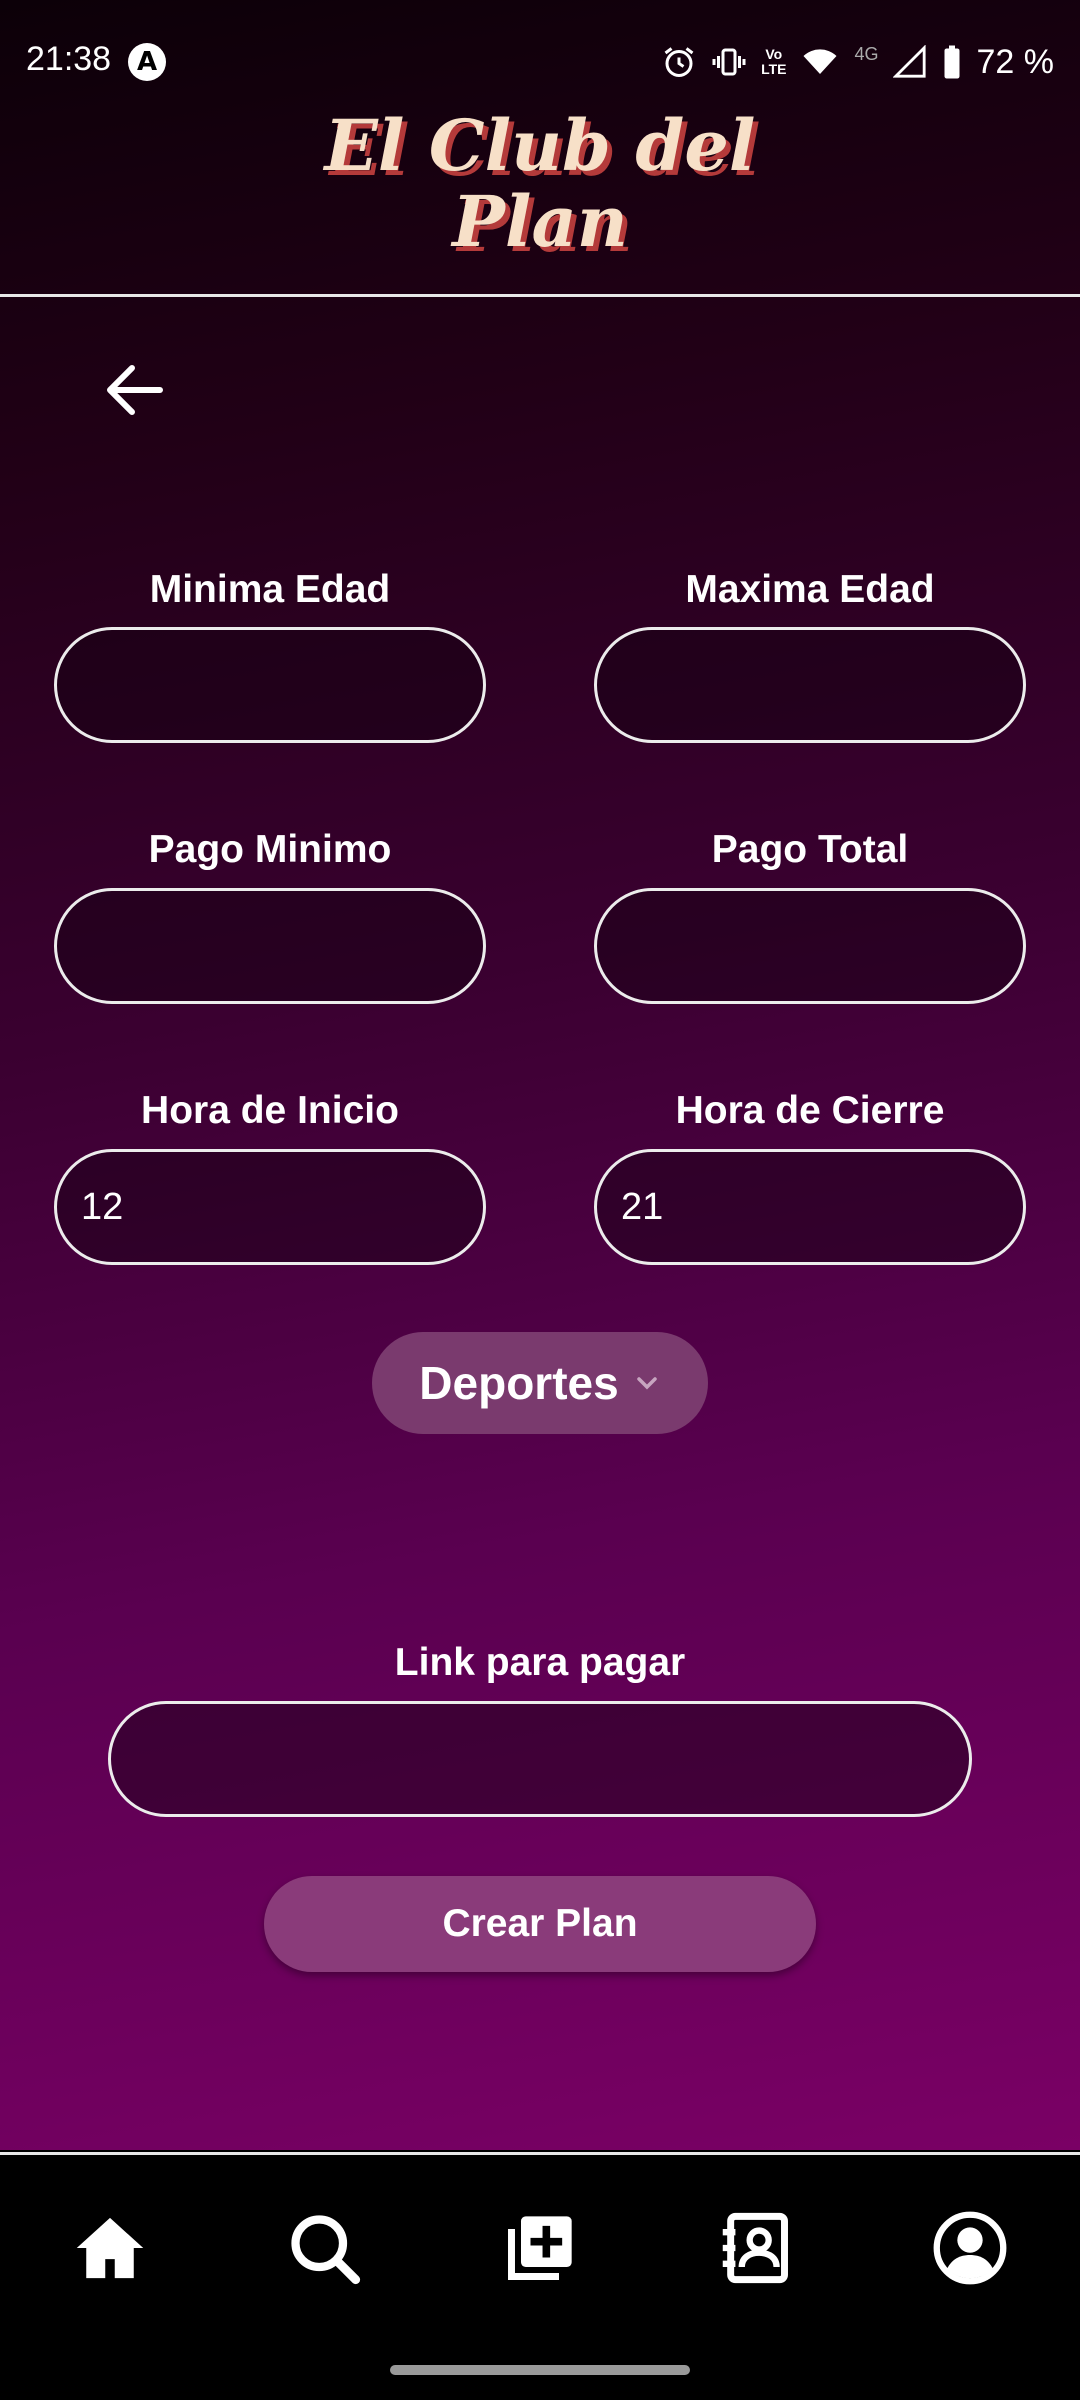 This screenshot has height=2400, width=1080. Describe the element at coordinates (866, 53) in the screenshot. I see `network-type: 4G` at that location.